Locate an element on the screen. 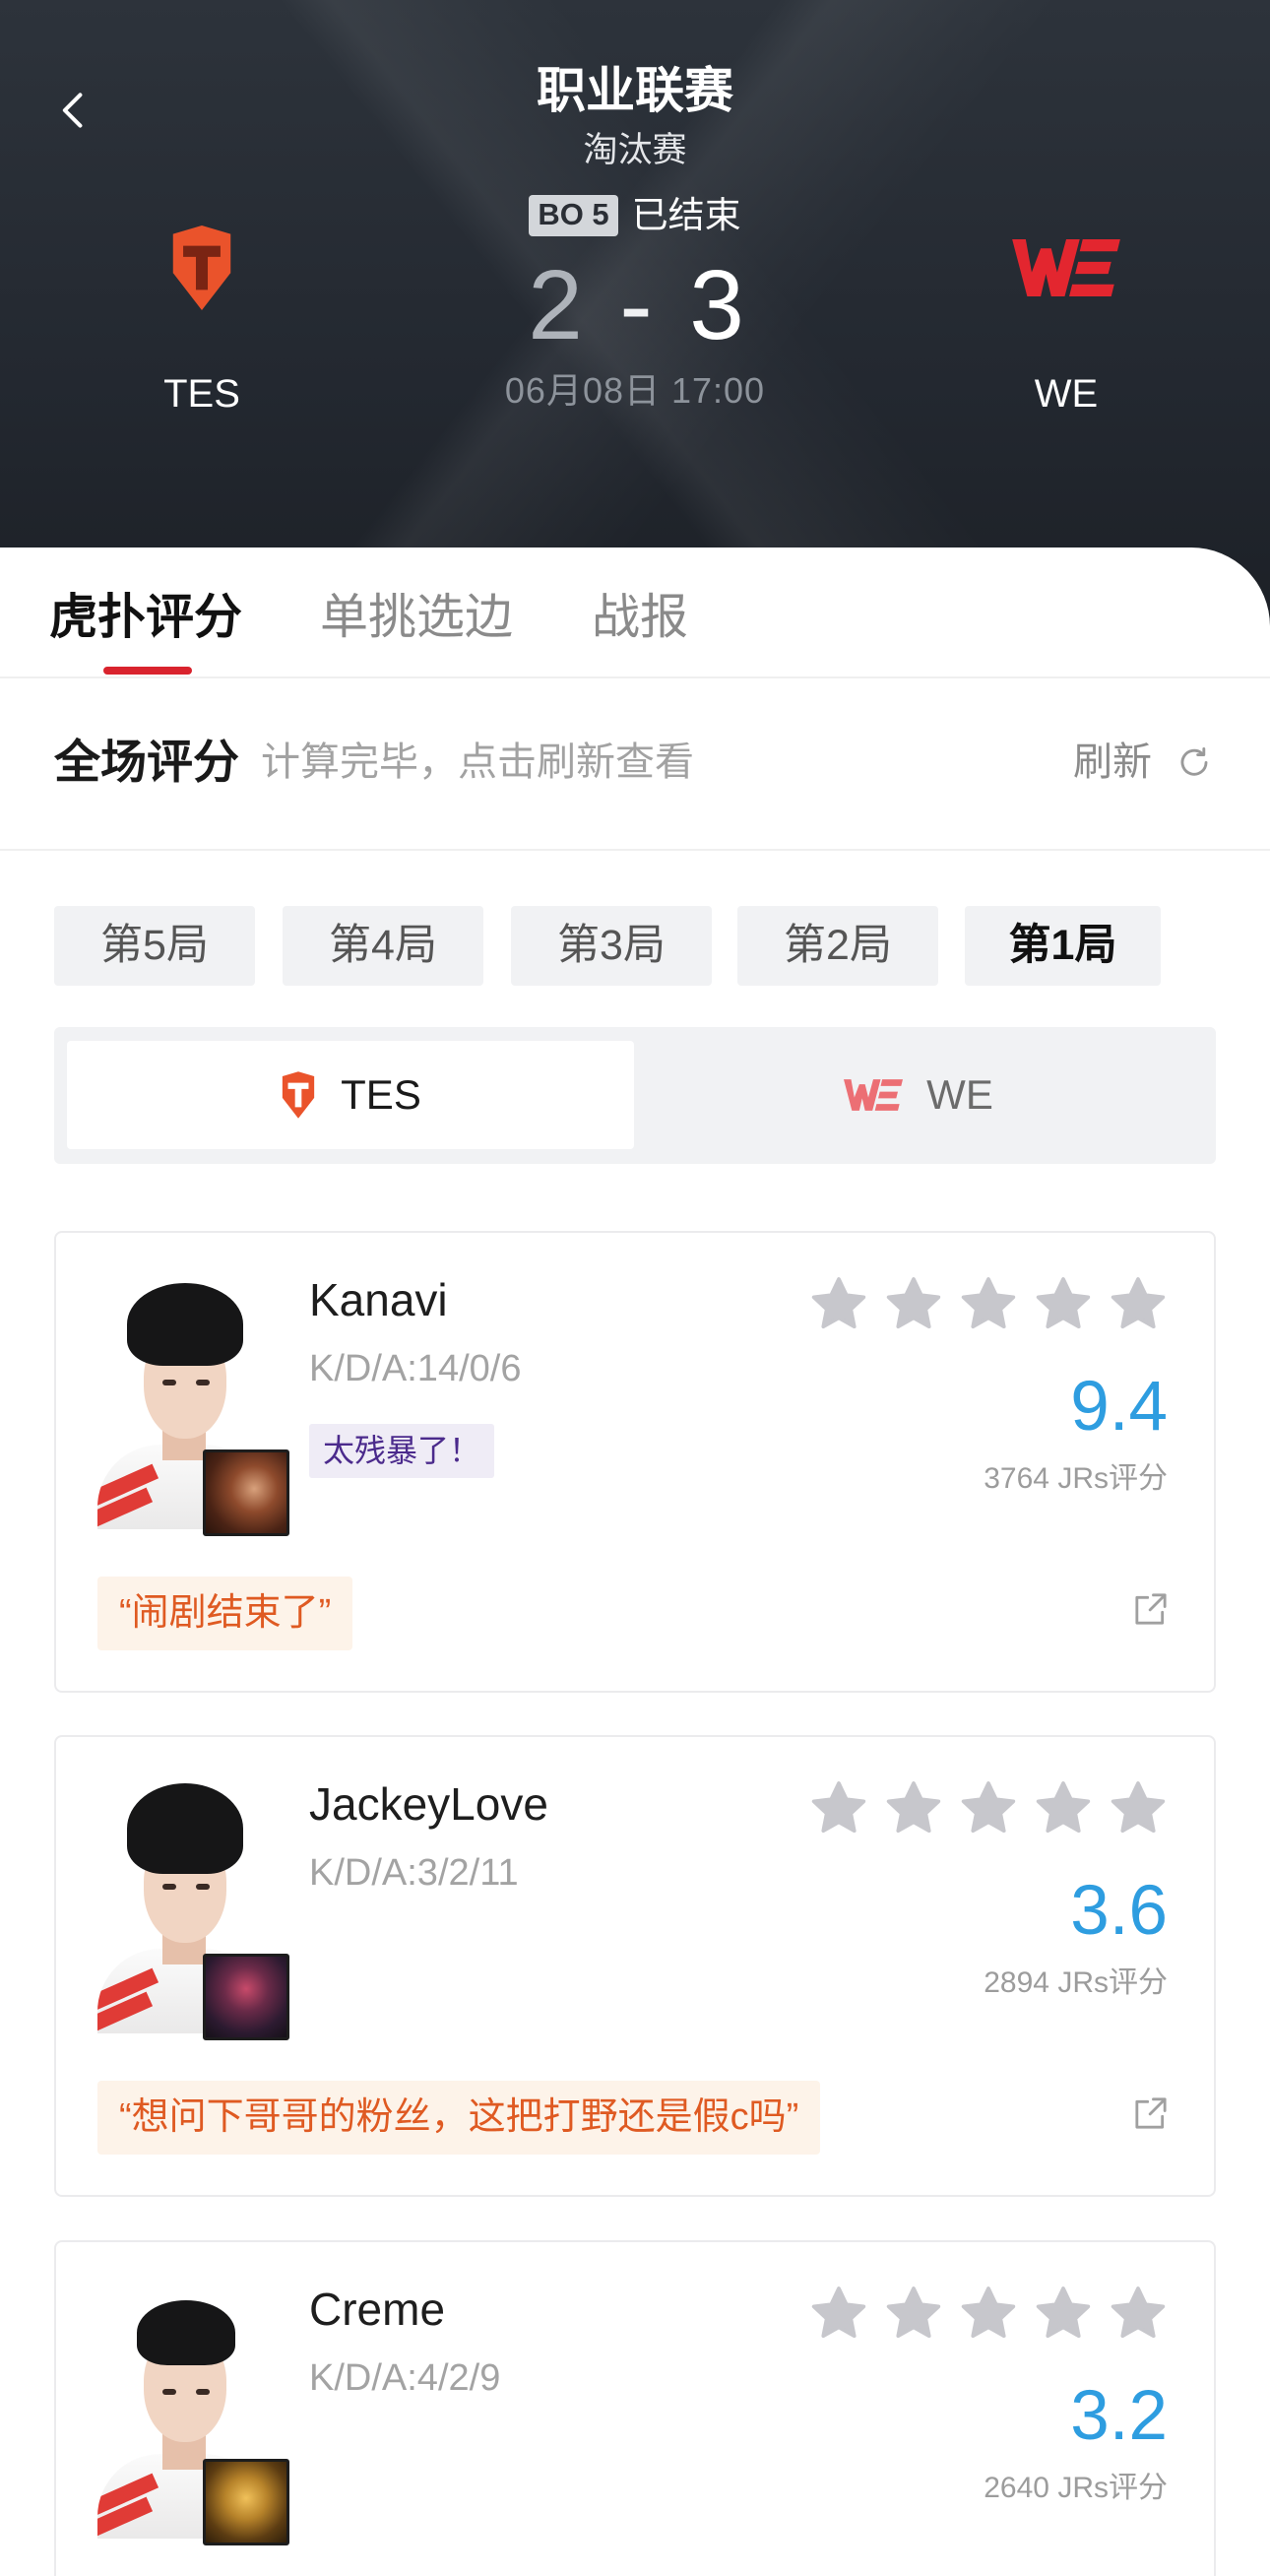 This screenshot has width=1270, height=2576. player-kda: K/D/A:3/2/11 is located at coordinates (414, 1873).